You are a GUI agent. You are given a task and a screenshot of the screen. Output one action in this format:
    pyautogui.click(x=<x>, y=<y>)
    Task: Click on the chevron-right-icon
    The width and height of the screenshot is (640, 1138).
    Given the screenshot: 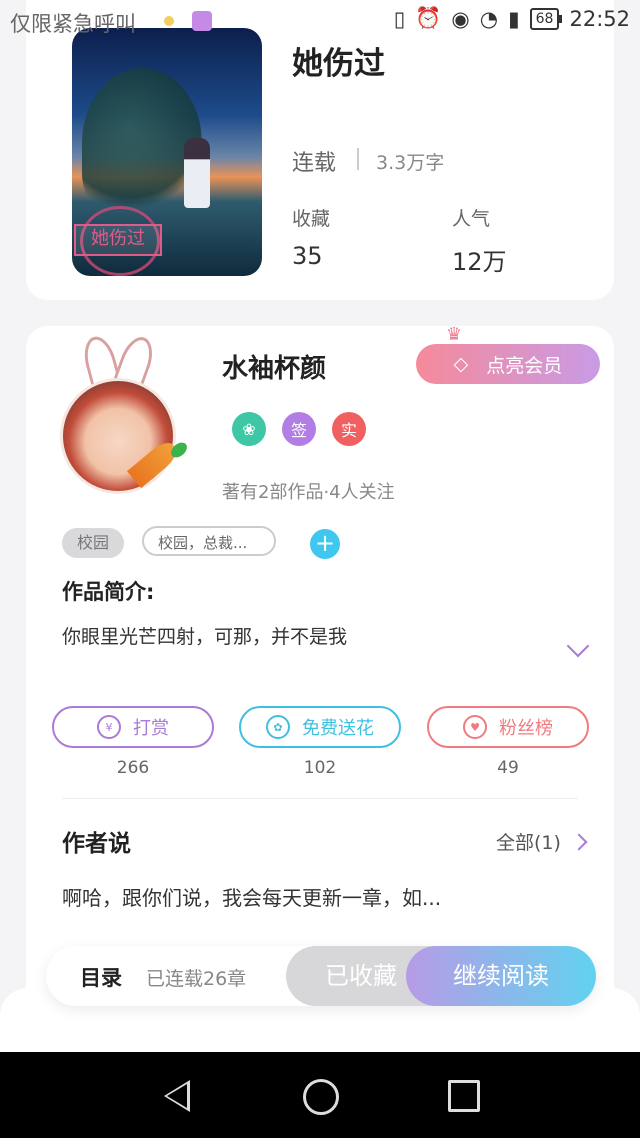 What is the action you would take?
    pyautogui.click(x=579, y=841)
    